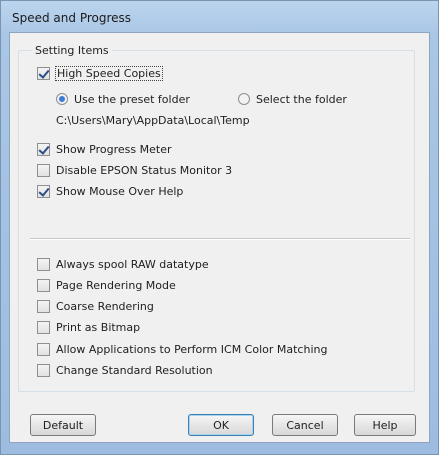  What do you see at coordinates (109, 73) in the screenshot?
I see `checkbox-label: High Speed Copies` at bounding box center [109, 73].